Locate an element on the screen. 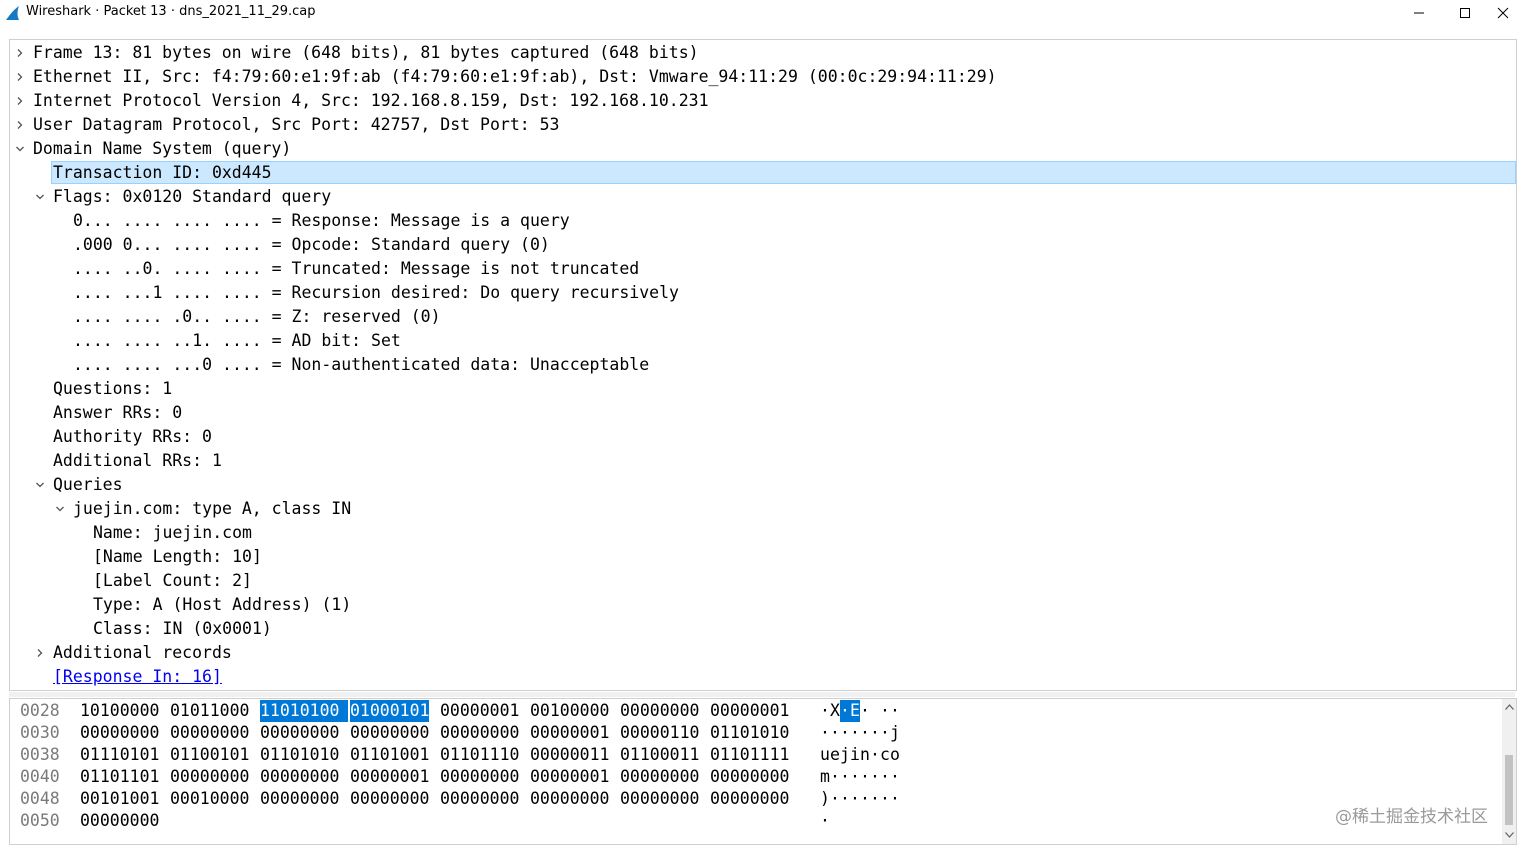  hex-byte: 01100011 is located at coordinates (659, 755).